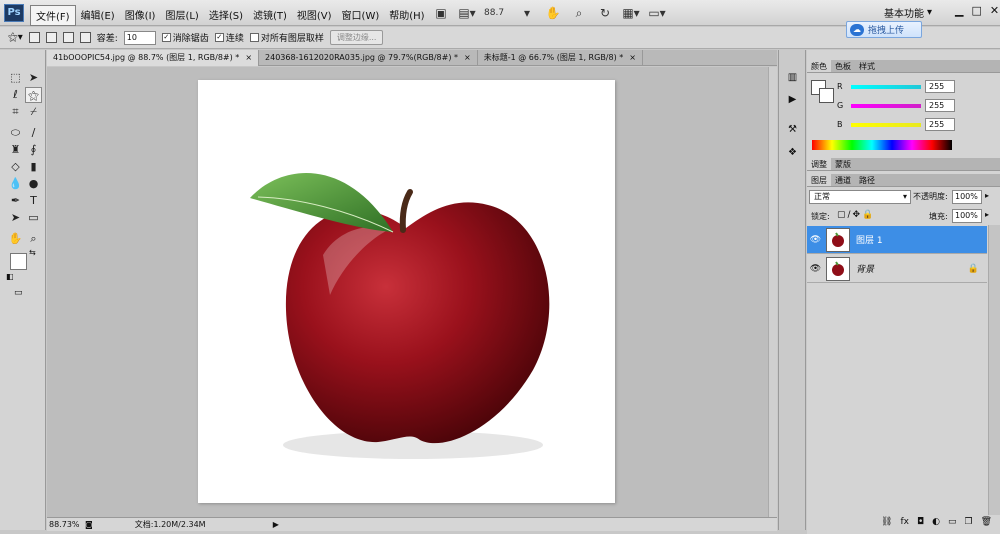  Describe the element at coordinates (140, 15) in the screenshot. I see `menu-image: 图像(I)` at that location.